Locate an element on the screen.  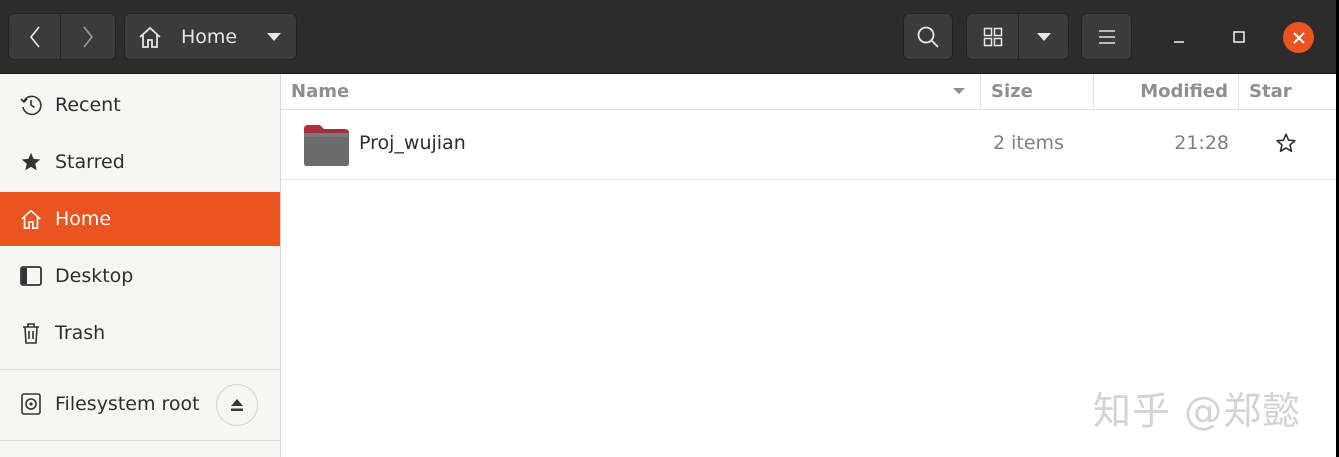
maximize-button is located at coordinates (1239, 37).